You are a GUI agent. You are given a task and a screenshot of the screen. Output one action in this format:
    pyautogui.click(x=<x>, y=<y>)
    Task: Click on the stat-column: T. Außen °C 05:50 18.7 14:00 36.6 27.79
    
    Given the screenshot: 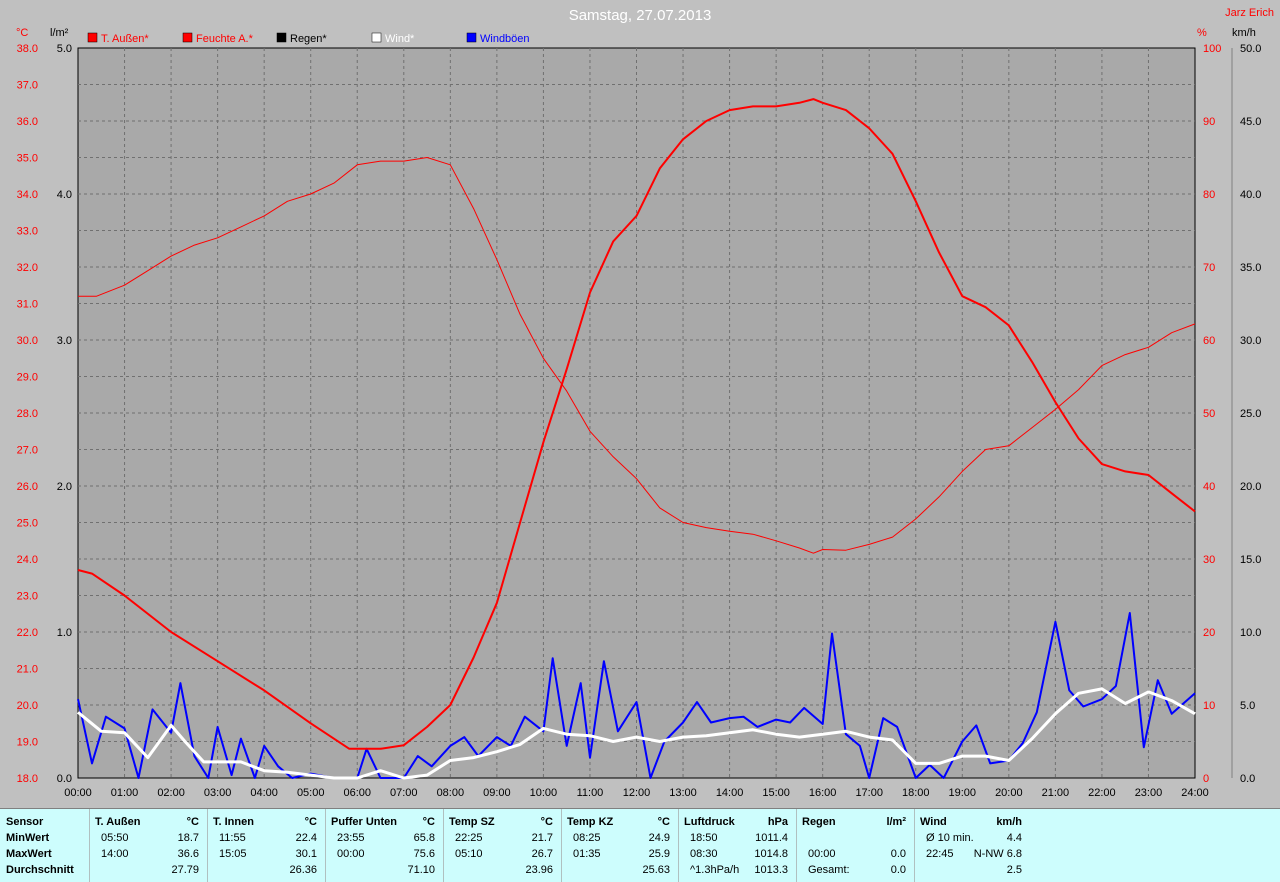 What is the action you would take?
    pyautogui.click(x=148, y=845)
    